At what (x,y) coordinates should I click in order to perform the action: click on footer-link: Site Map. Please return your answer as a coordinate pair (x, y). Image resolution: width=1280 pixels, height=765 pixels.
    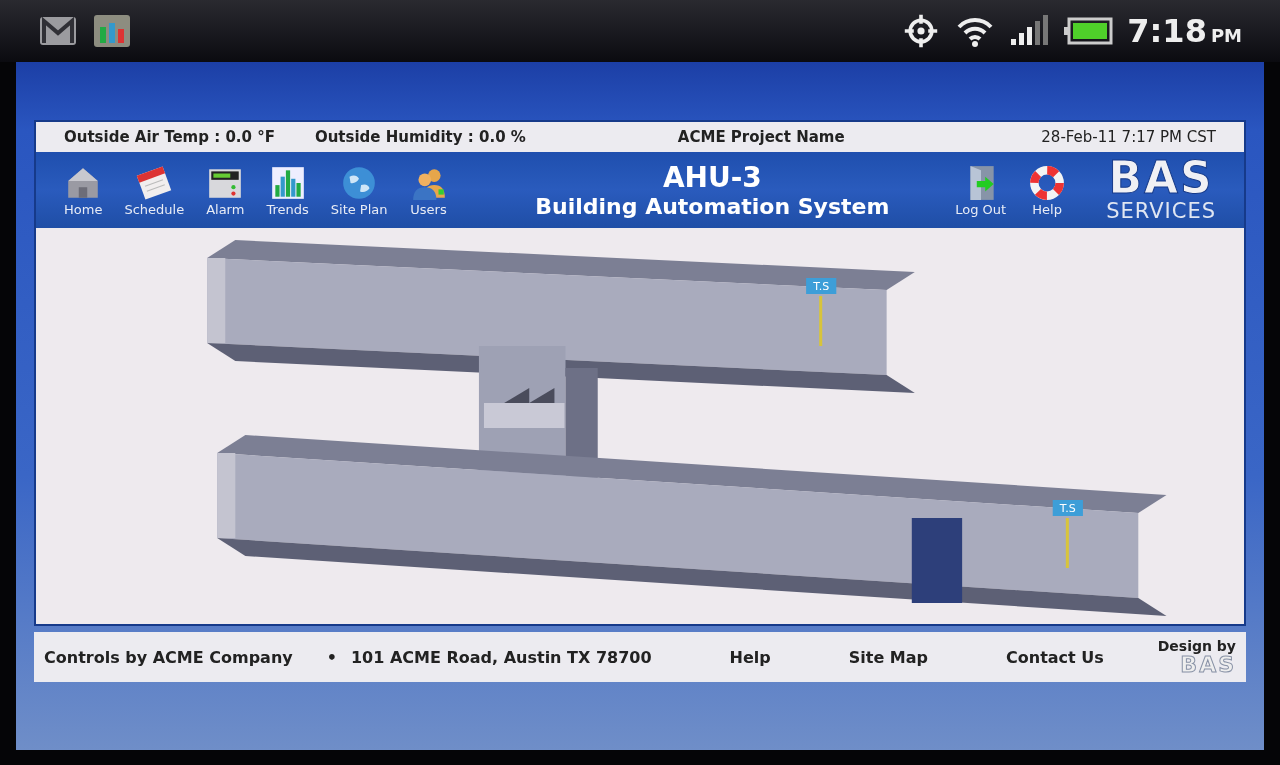
    Looking at the image, I should click on (888, 657).